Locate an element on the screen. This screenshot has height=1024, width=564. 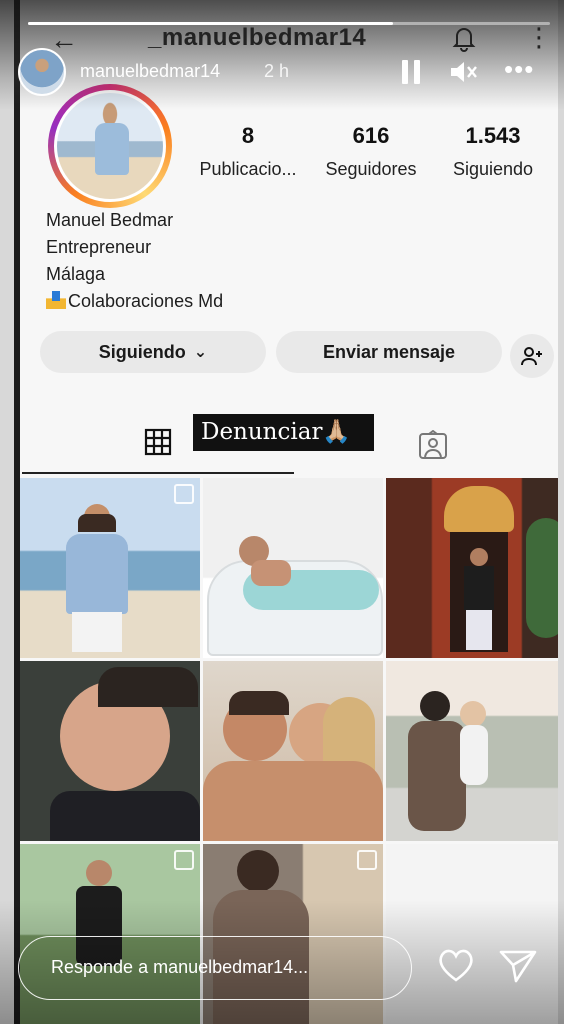
pause-icon is located at coordinates (412, 72).